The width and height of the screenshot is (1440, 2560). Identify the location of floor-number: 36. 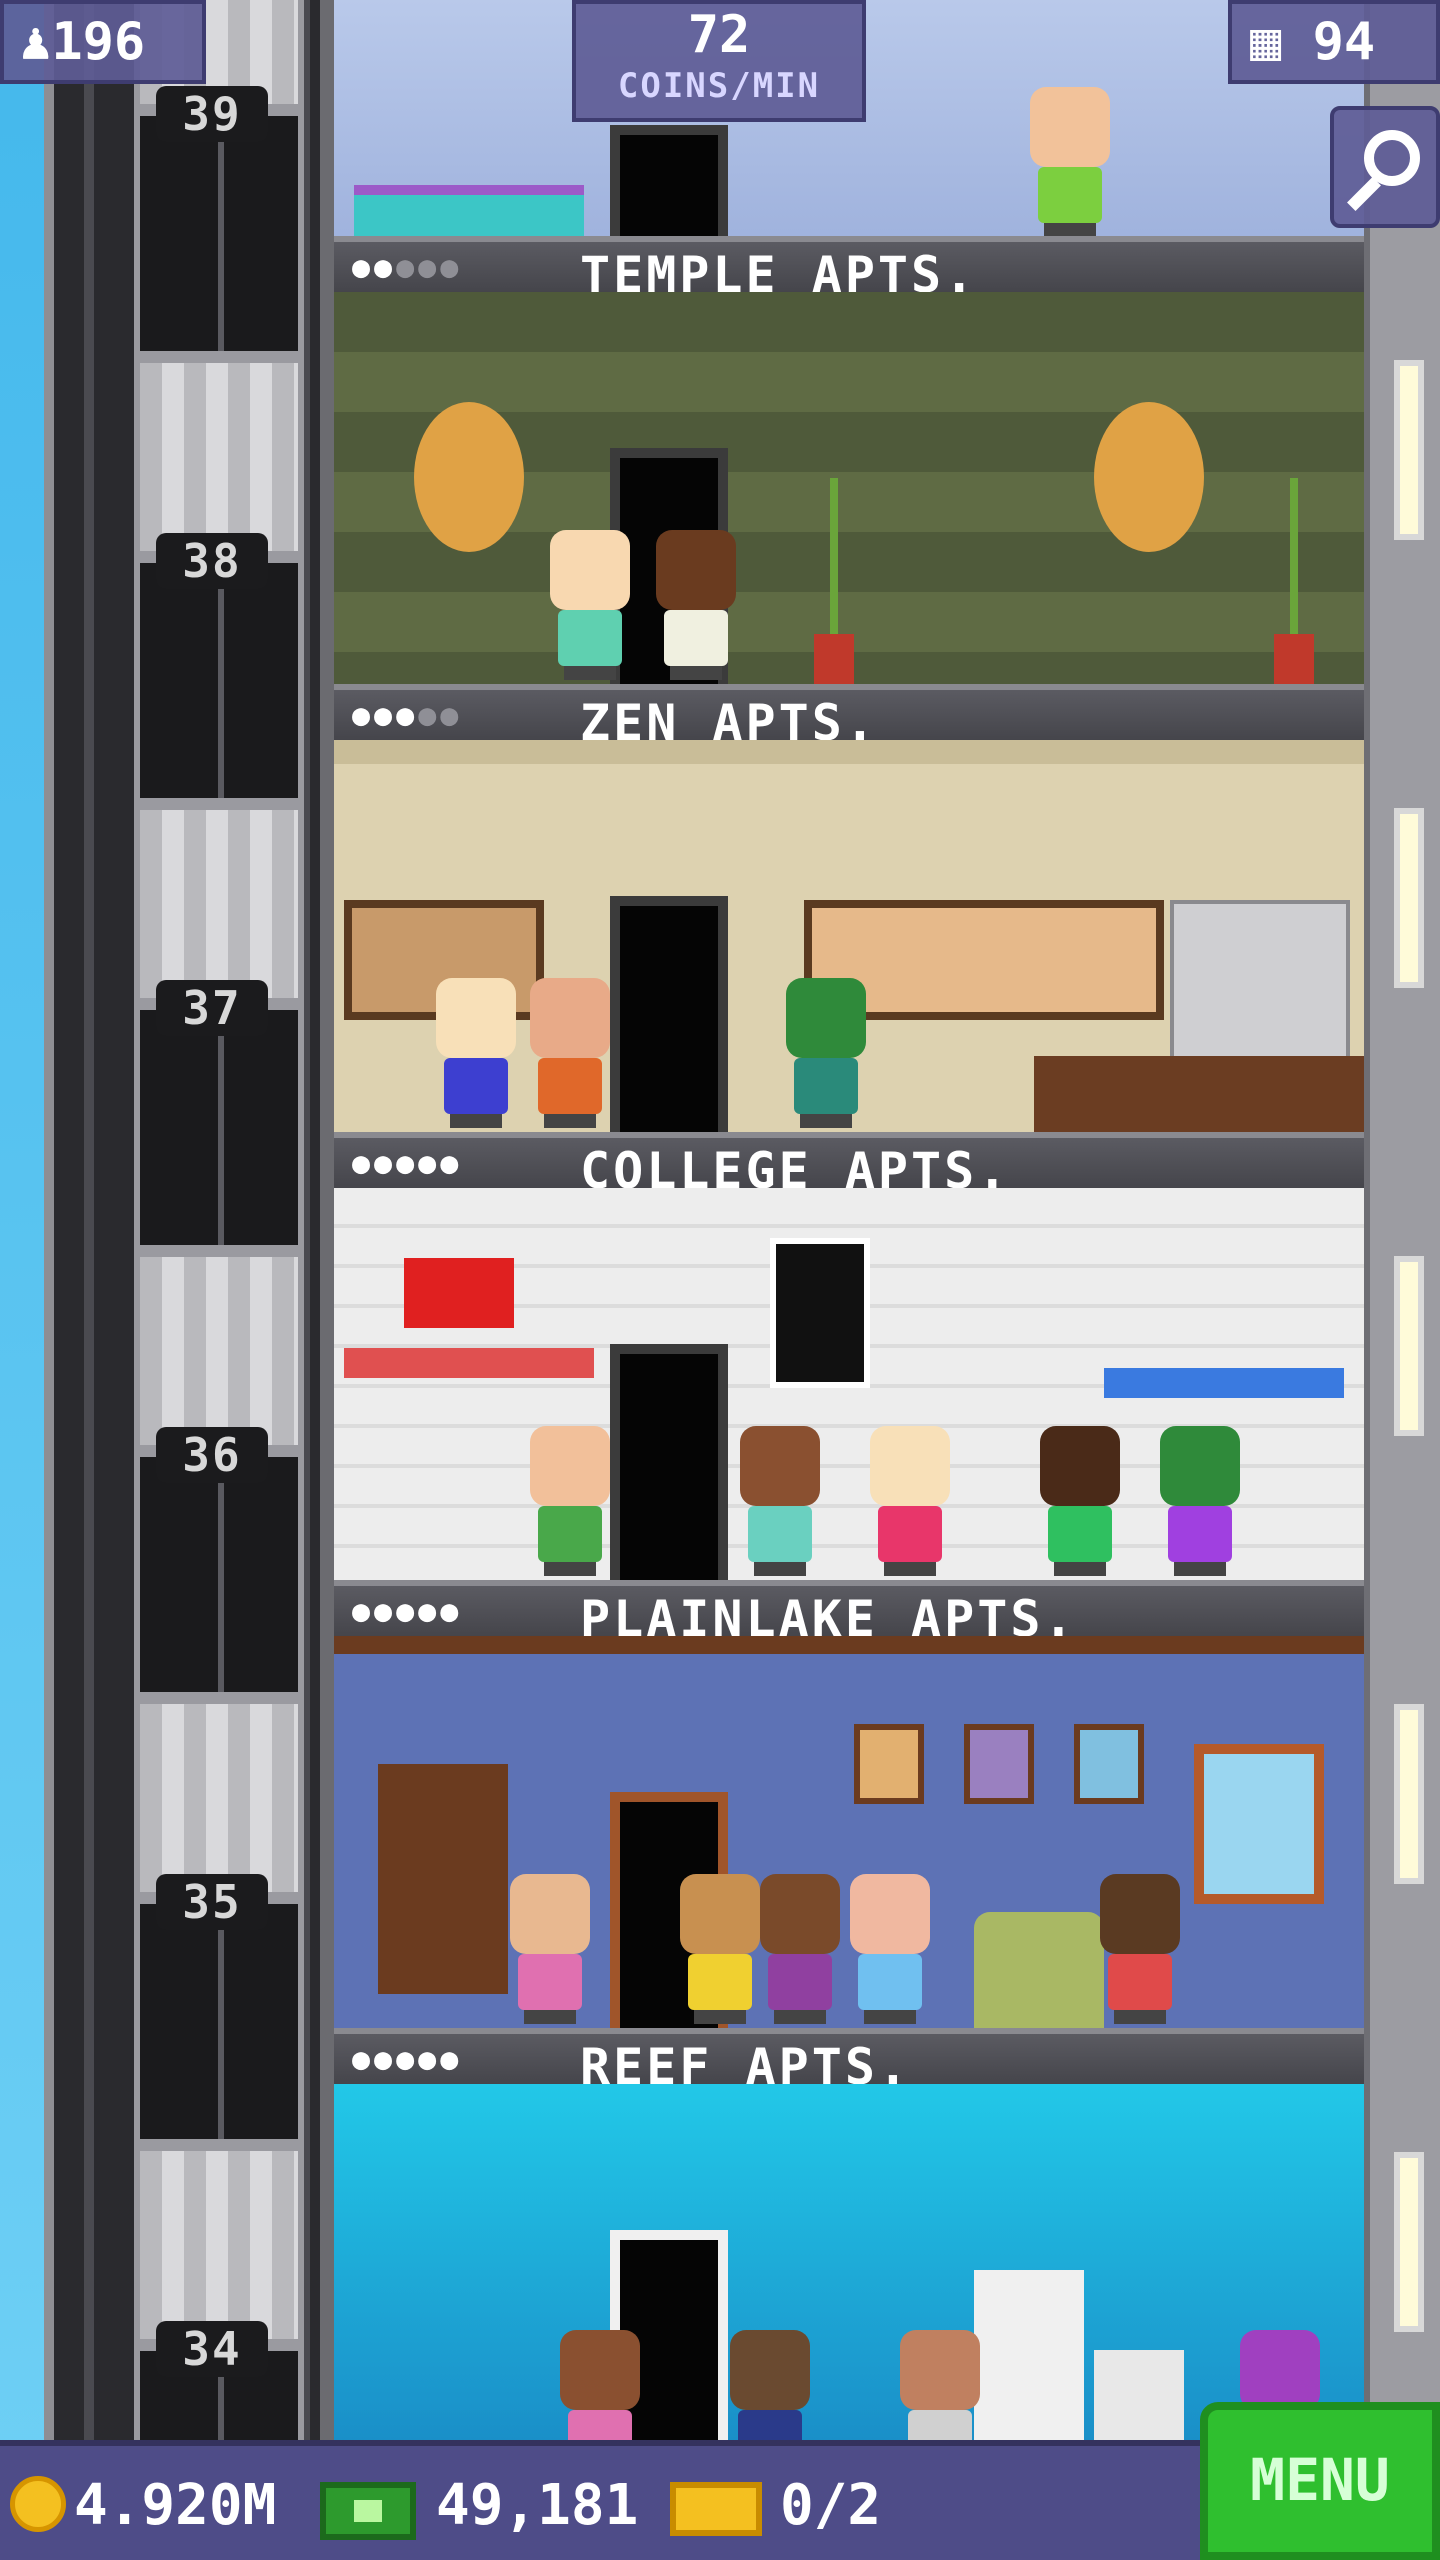
(212, 1455).